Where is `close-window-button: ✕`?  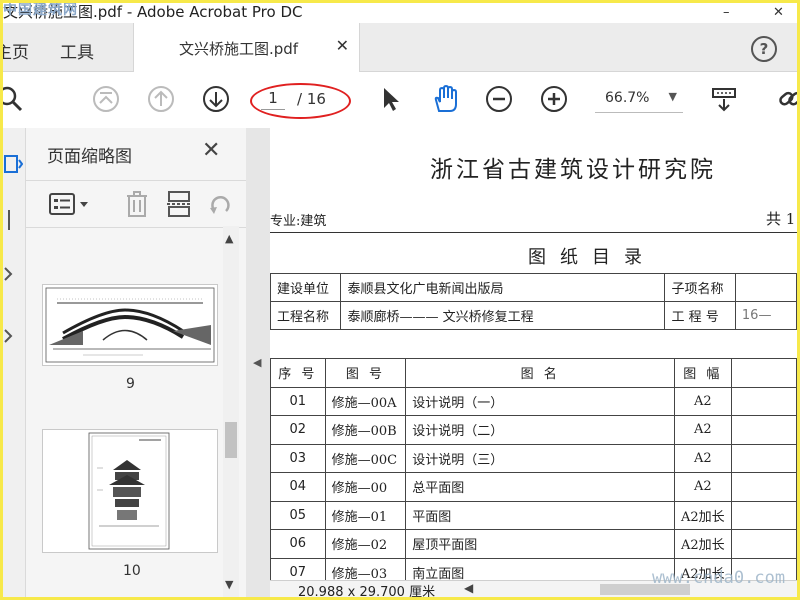 close-window-button: ✕ is located at coordinates (778, 12).